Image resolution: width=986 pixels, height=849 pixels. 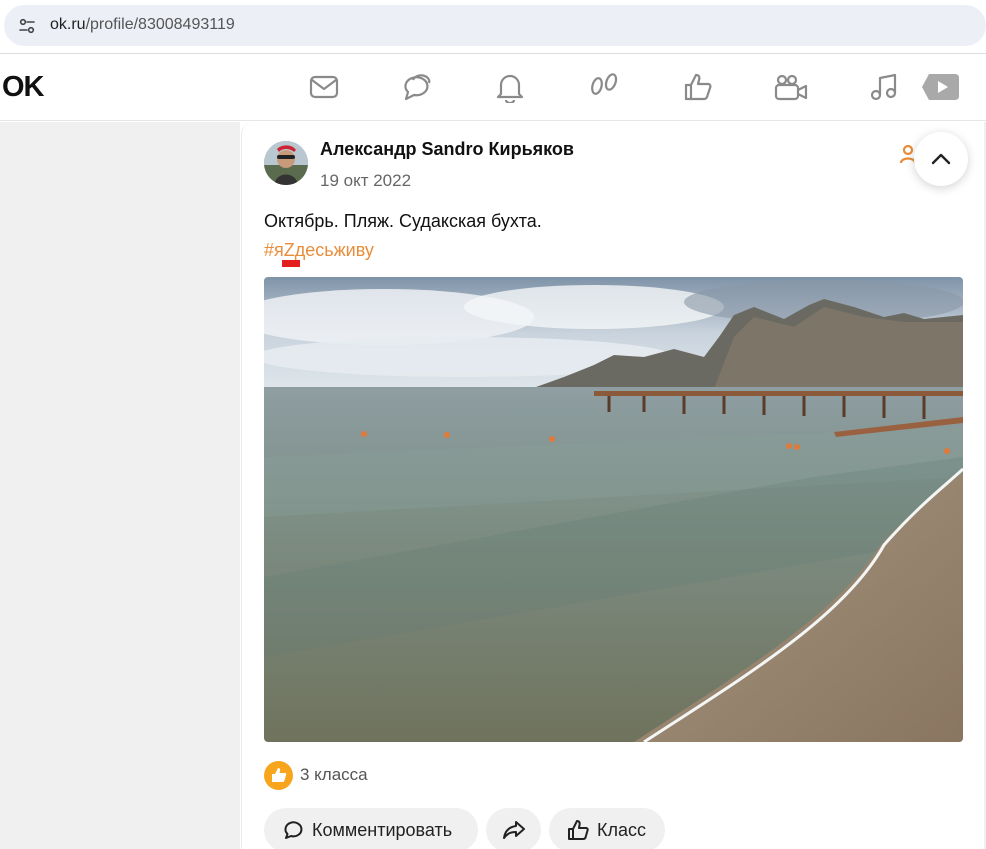 I want to click on comment-label: Комментировать, so click(x=382, y=829).